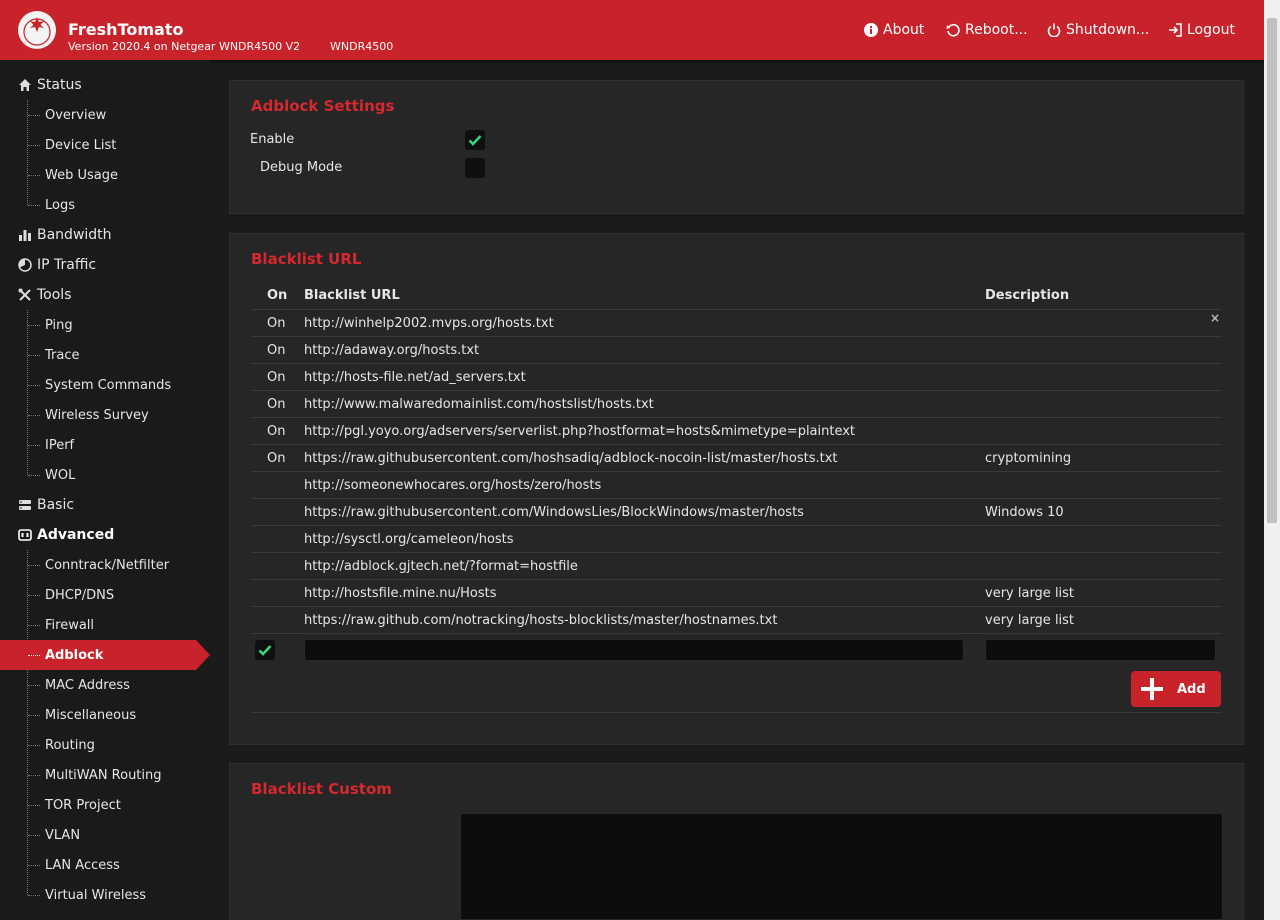 The image size is (1280, 920). Describe the element at coordinates (76, 535) in the screenshot. I see `sidebar-section-label: Advanced` at that location.